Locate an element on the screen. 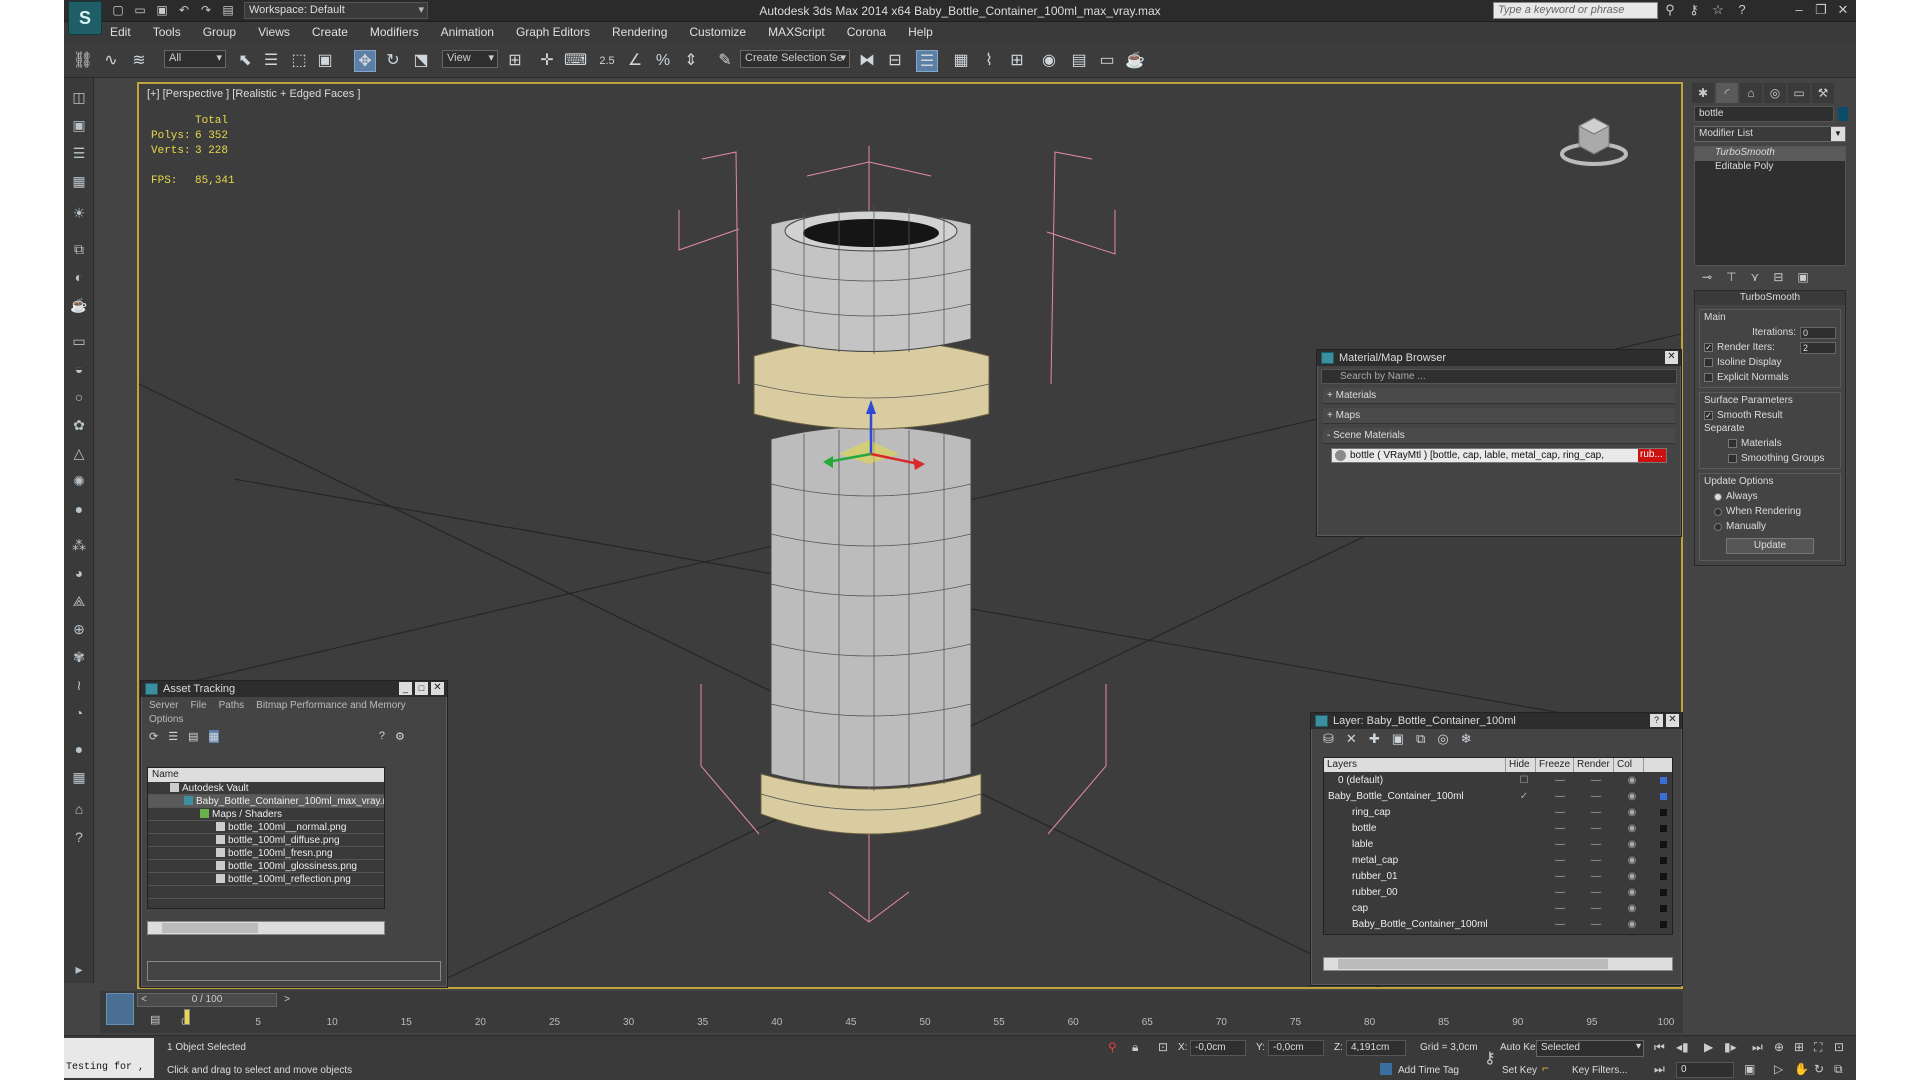 The width and height of the screenshot is (1920, 1080). keyword-search-input: Type a keyword or phrase is located at coordinates (1575, 10).